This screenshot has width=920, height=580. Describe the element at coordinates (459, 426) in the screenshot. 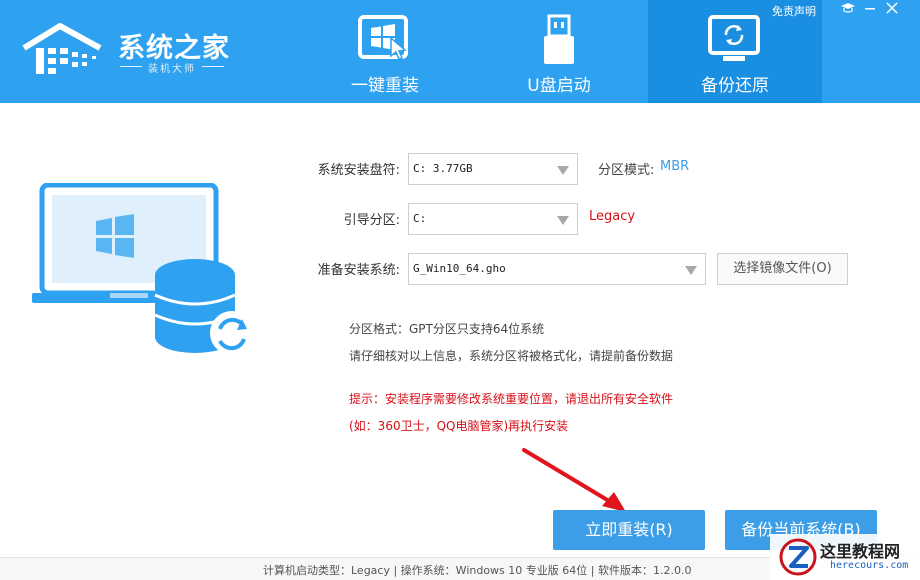

I see `warning-line-2: (如：360卫士，QQ电脑管家)再执行安装` at that location.